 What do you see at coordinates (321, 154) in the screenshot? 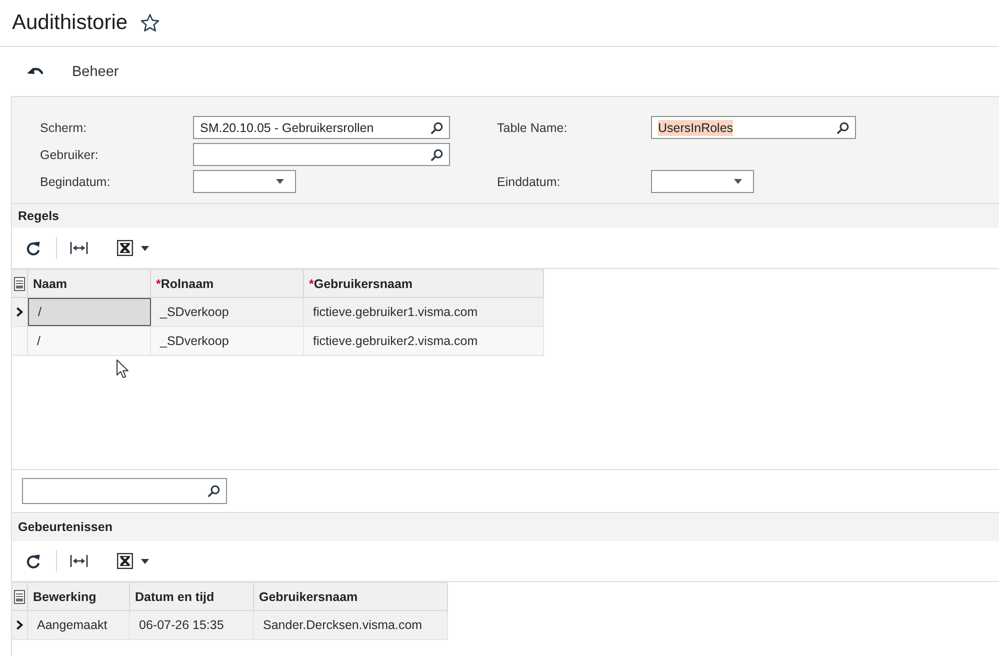
I see `lookup-field` at bounding box center [321, 154].